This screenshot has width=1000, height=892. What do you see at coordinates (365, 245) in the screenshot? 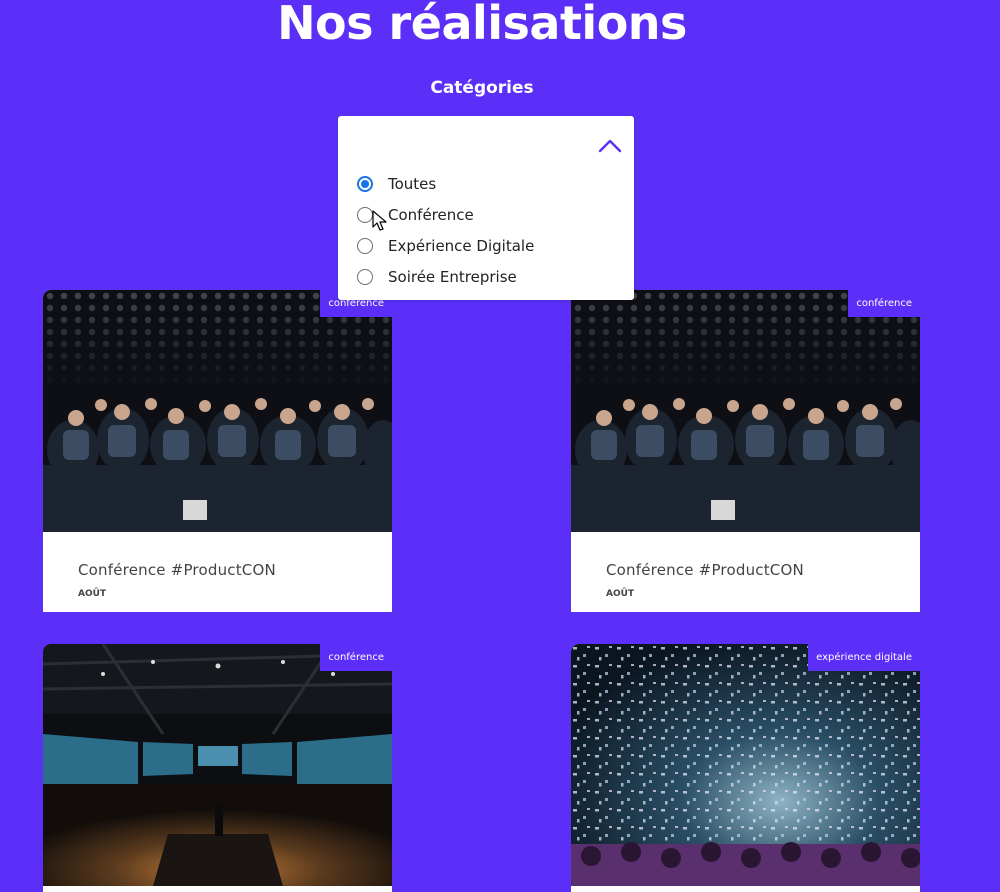
I see `radio-experience-digitale` at bounding box center [365, 245].